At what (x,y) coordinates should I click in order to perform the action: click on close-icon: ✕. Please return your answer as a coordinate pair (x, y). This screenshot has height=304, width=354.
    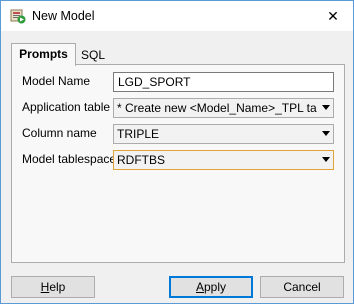
    Looking at the image, I should click on (333, 16).